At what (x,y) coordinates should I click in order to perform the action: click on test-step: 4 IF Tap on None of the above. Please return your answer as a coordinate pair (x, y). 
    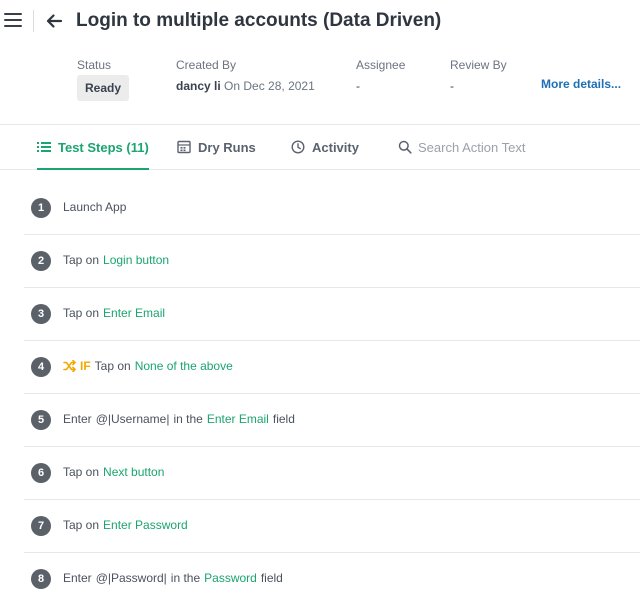
    Looking at the image, I should click on (332, 367).